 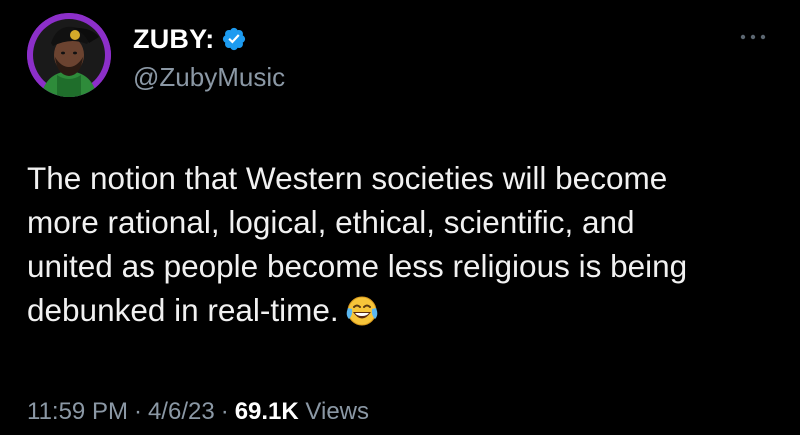 What do you see at coordinates (181, 411) in the screenshot?
I see `tweet-date: 4/6/23` at bounding box center [181, 411].